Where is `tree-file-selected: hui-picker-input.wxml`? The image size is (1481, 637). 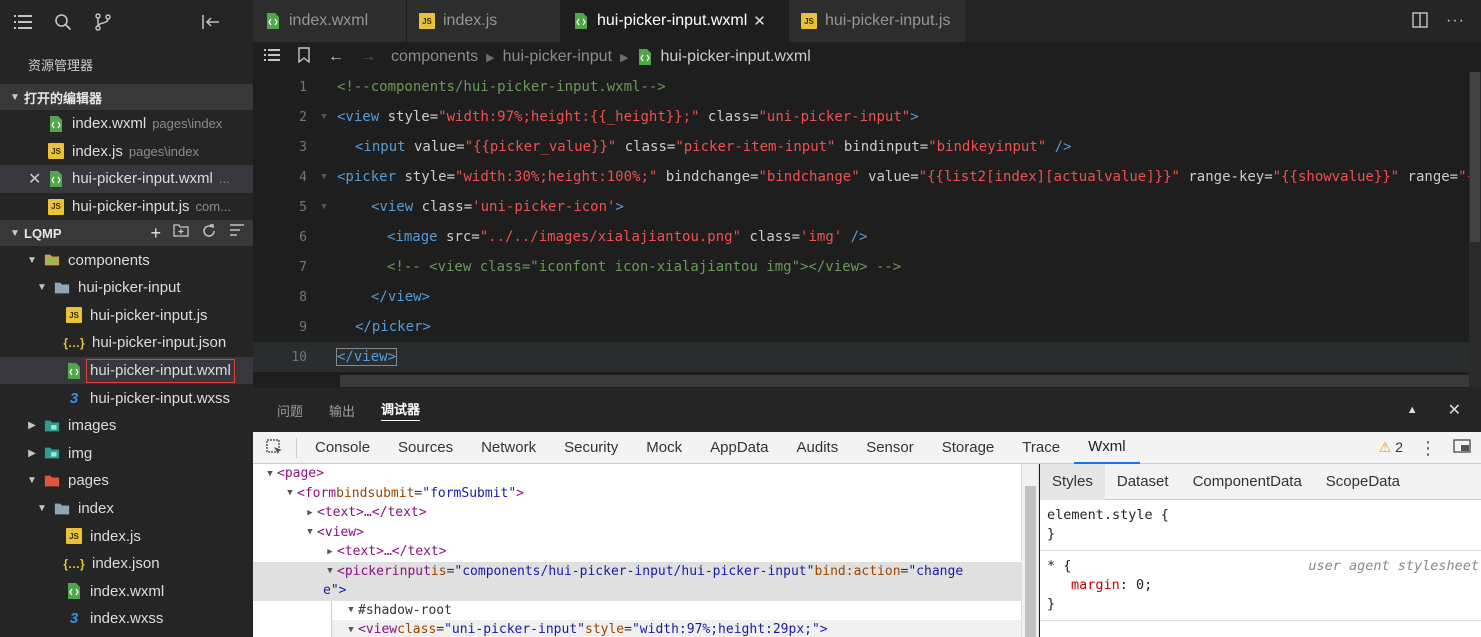
tree-file-selected: hui-picker-input.wxml is located at coordinates (126, 370).